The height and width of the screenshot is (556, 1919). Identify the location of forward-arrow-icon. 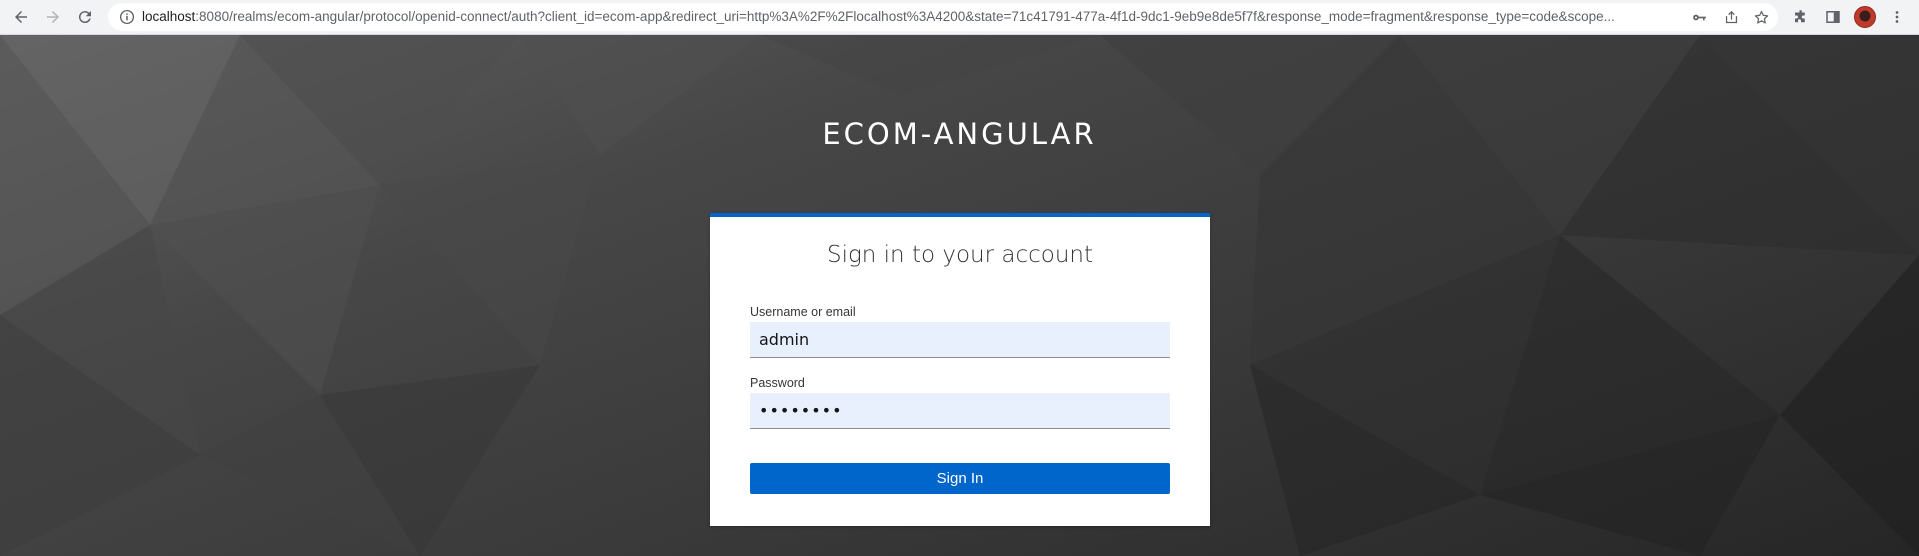
(53, 17).